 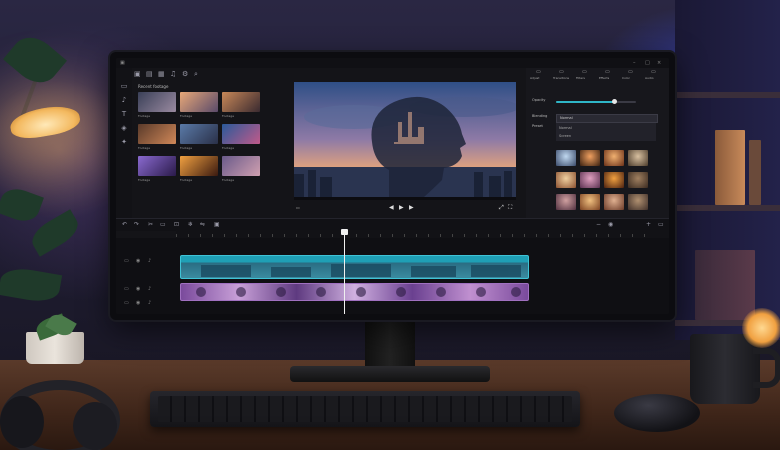 I want to click on maximize-icon: □, so click(x=647, y=63).